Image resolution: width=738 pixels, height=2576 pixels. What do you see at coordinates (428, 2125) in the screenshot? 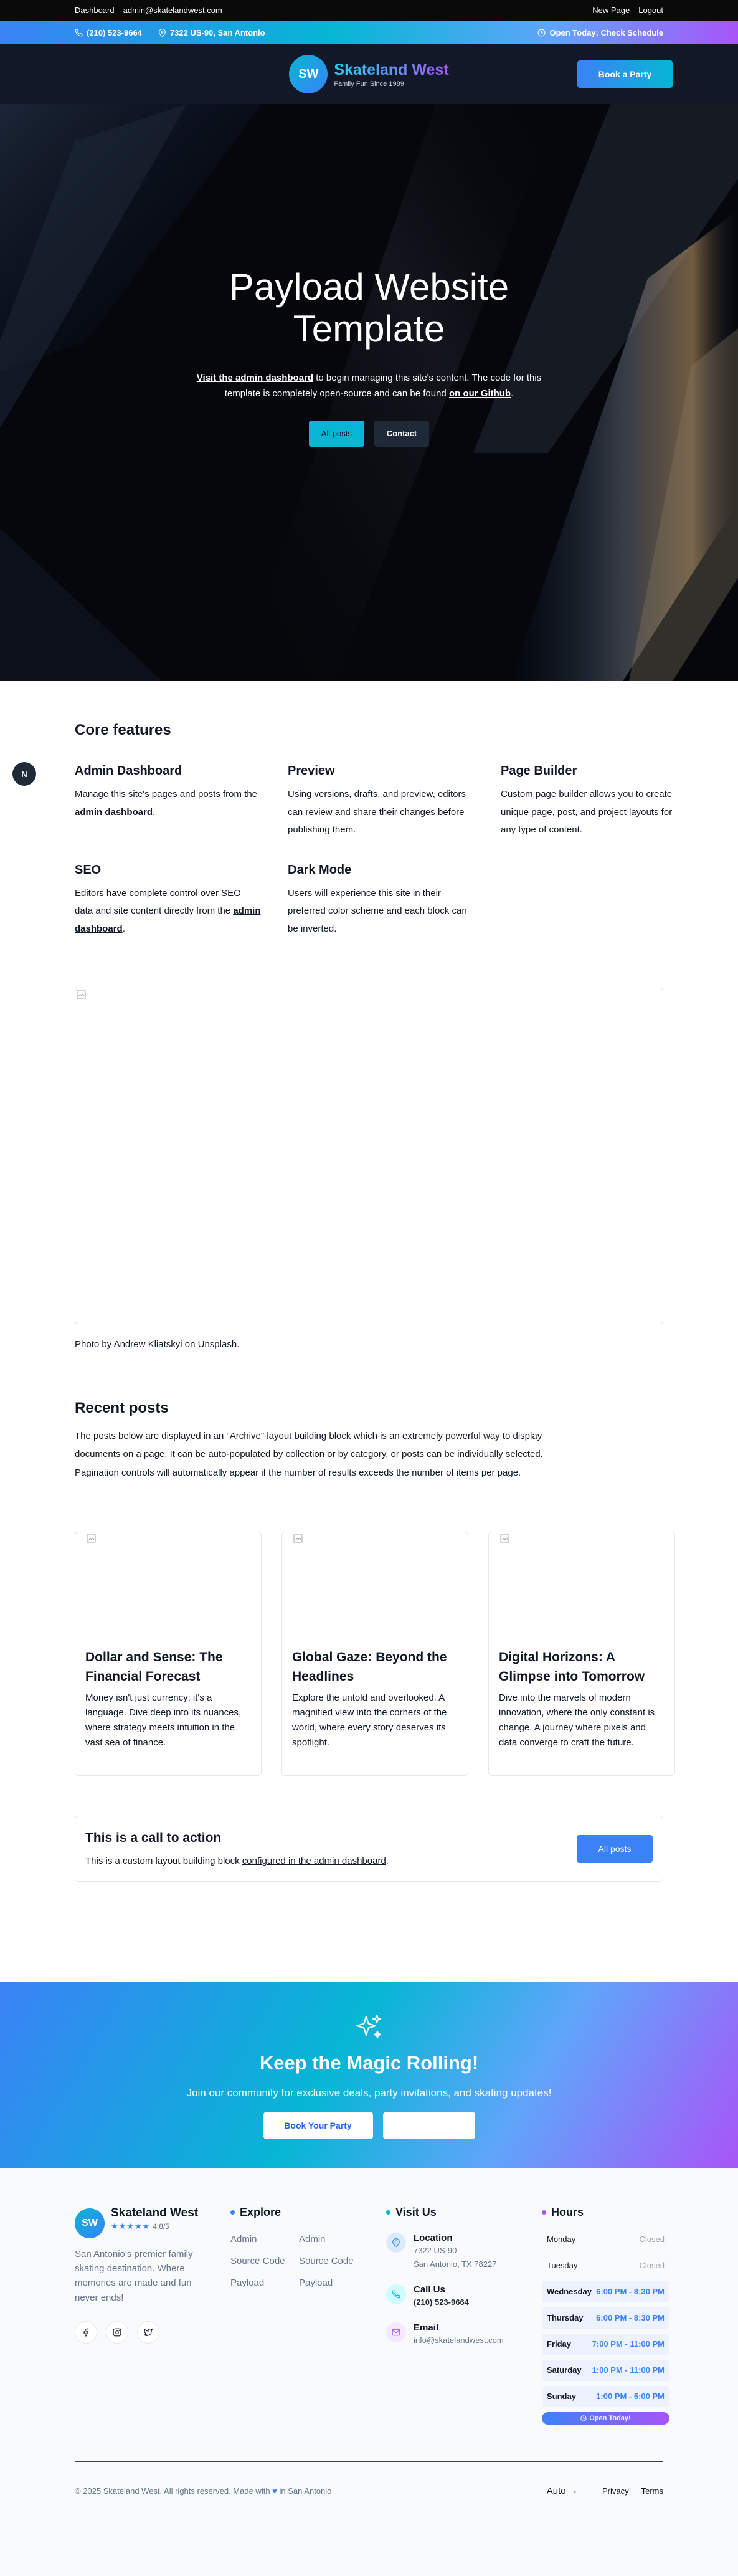
I see `secondary-magic-button` at bounding box center [428, 2125].